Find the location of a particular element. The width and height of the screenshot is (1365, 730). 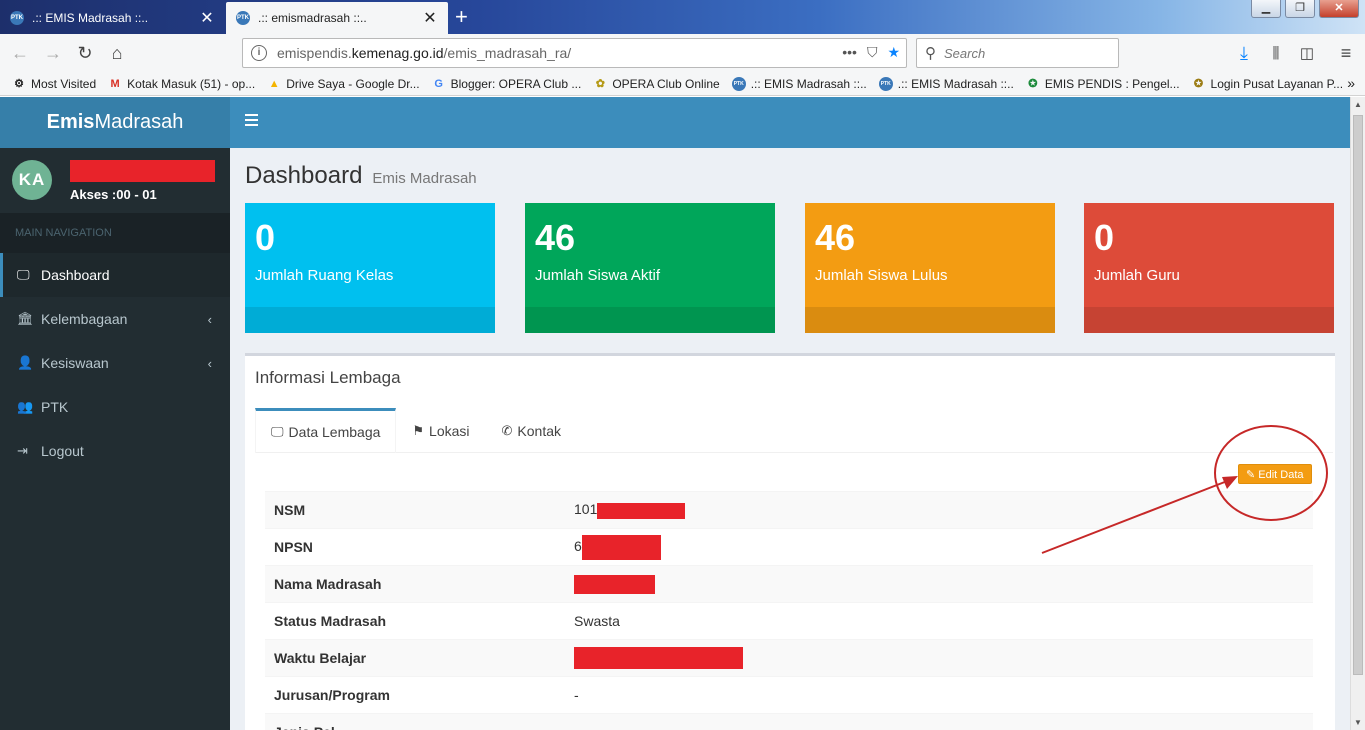

stat-label: Jumlah Guru is located at coordinates (1137, 275).